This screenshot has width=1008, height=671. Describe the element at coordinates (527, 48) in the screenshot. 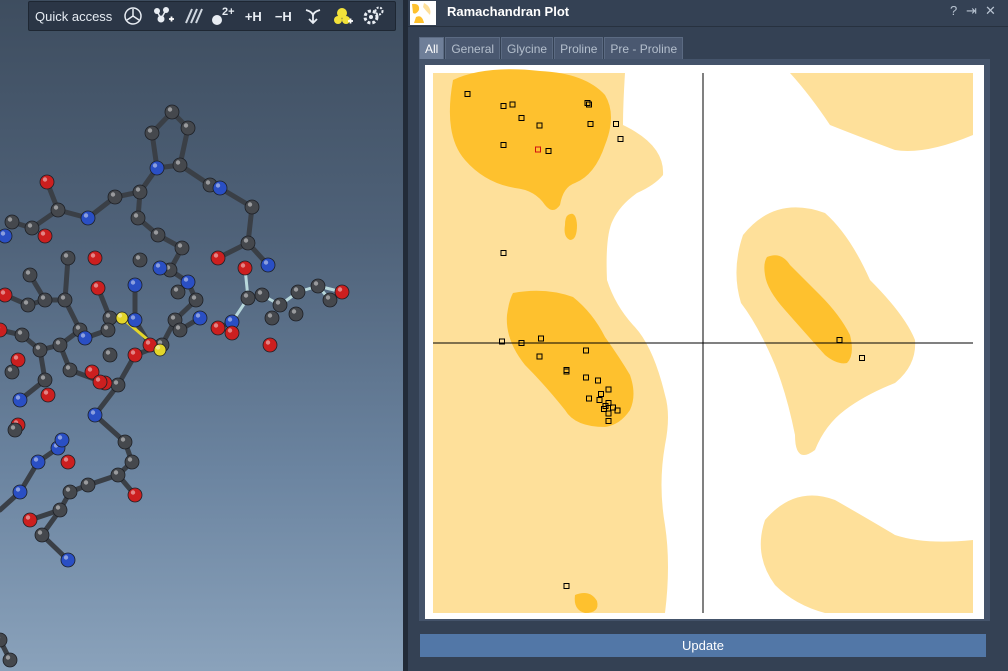

I see `tab-glycine: Glycine` at that location.